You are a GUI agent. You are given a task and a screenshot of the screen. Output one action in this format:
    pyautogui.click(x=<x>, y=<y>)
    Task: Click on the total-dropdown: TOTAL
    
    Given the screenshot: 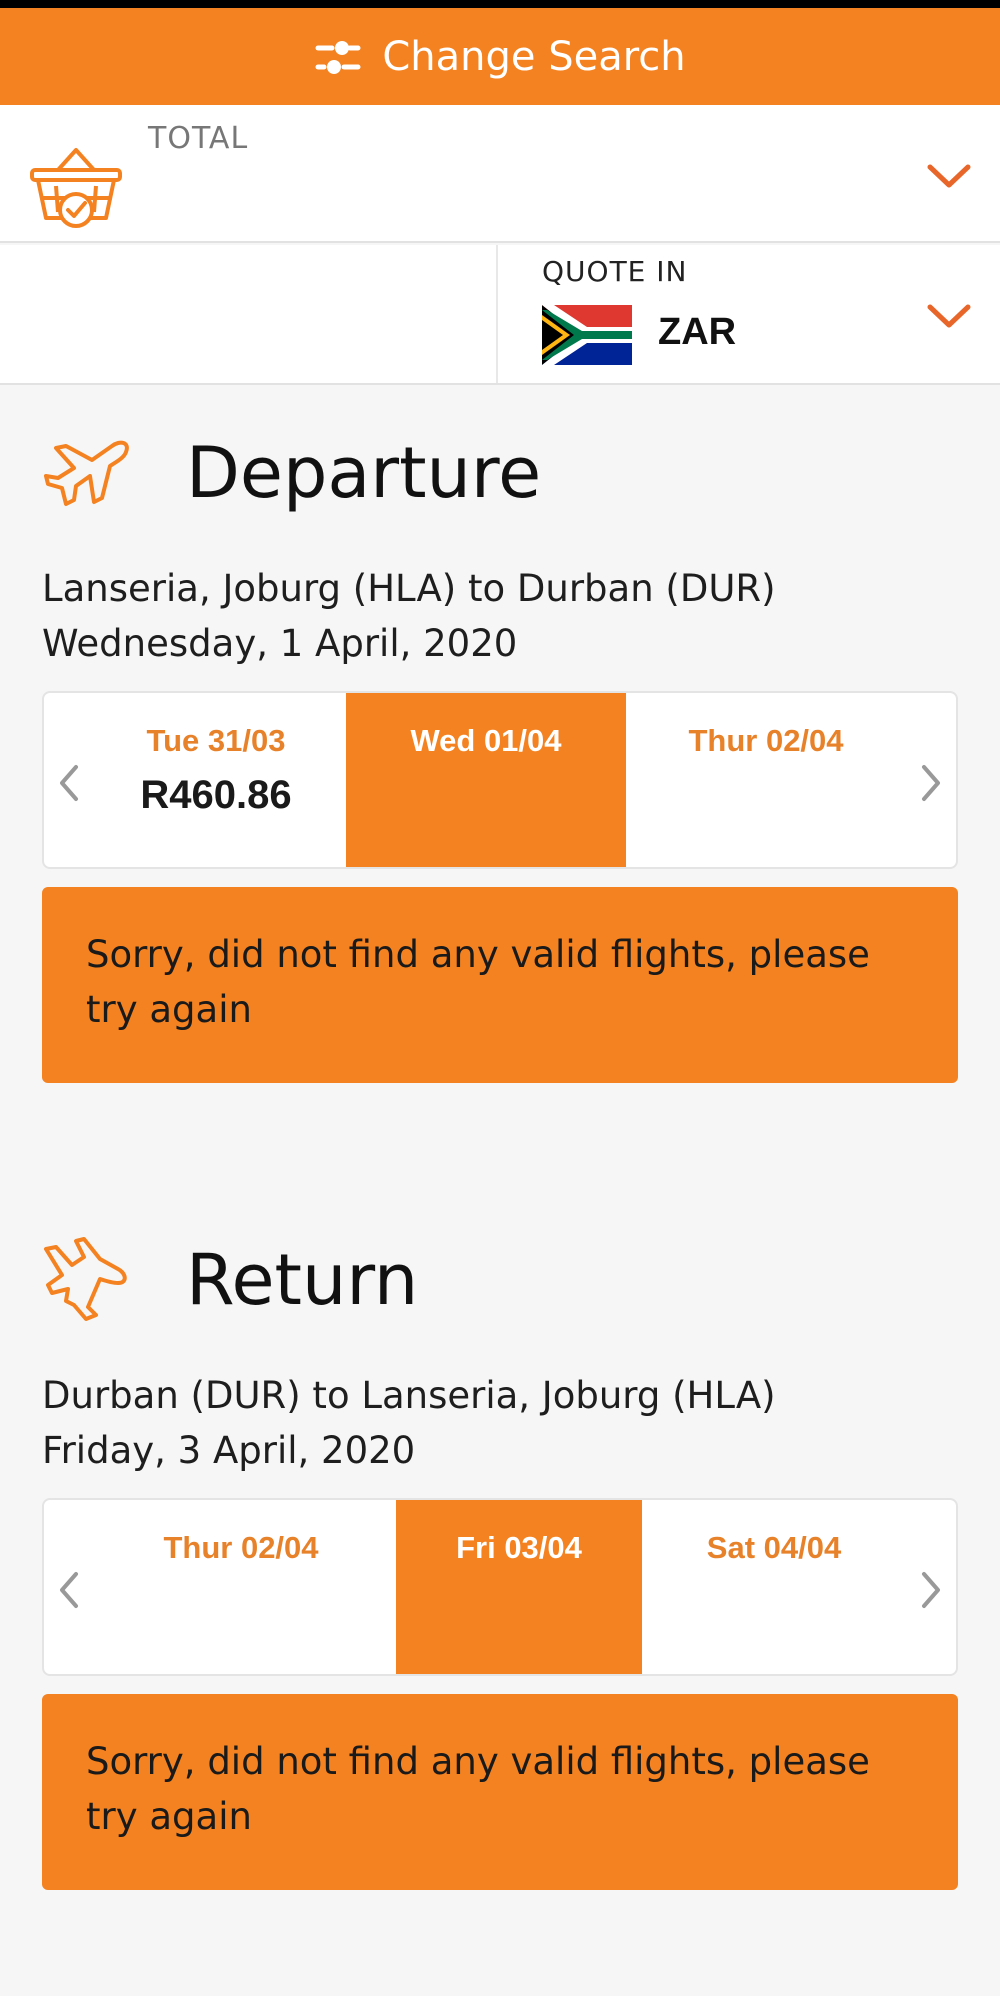 What is the action you would take?
    pyautogui.click(x=500, y=174)
    